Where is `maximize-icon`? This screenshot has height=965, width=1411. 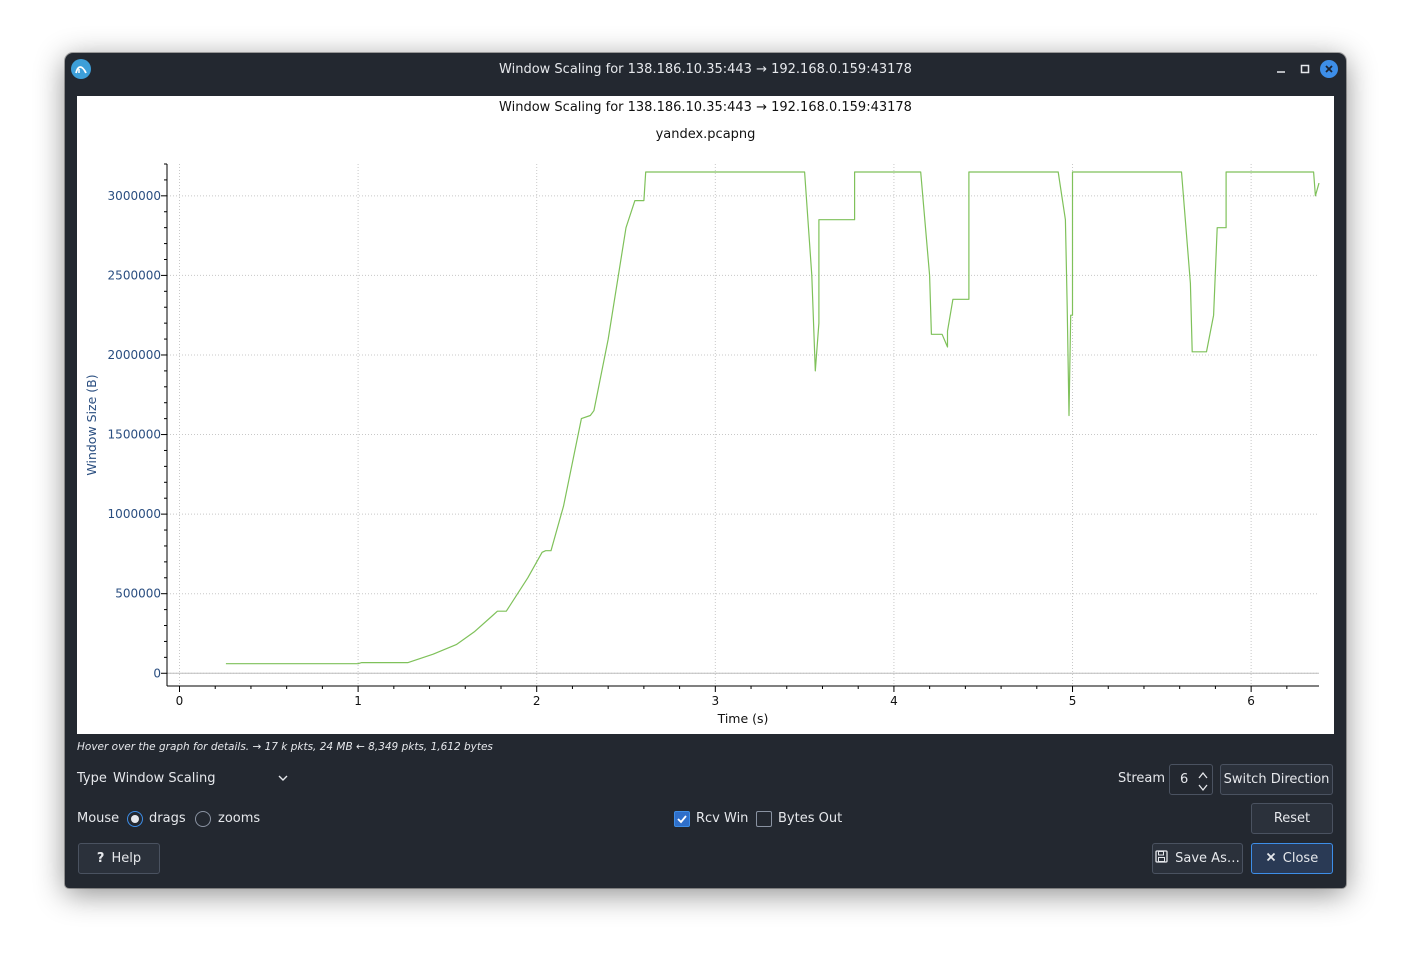 maximize-icon is located at coordinates (1305, 69).